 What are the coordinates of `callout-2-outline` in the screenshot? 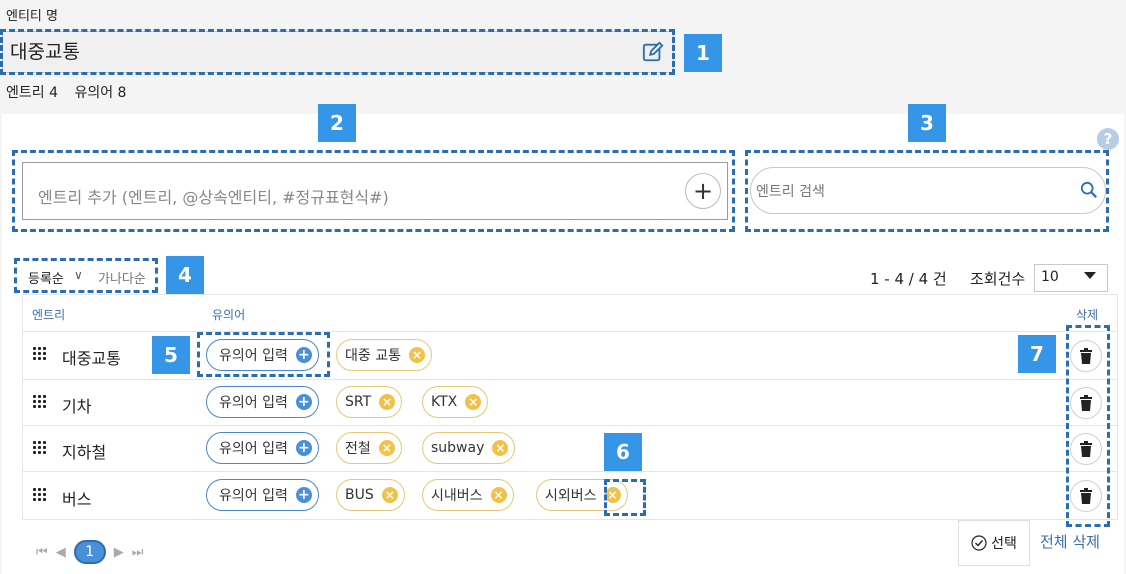 It's located at (373, 191).